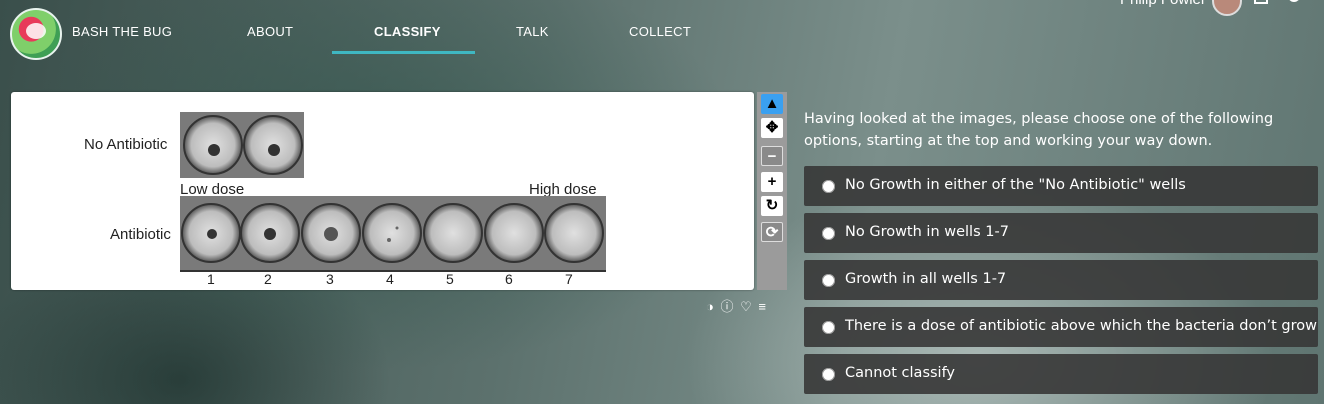 The image size is (1324, 404). I want to click on well-number: 7, so click(569, 279).